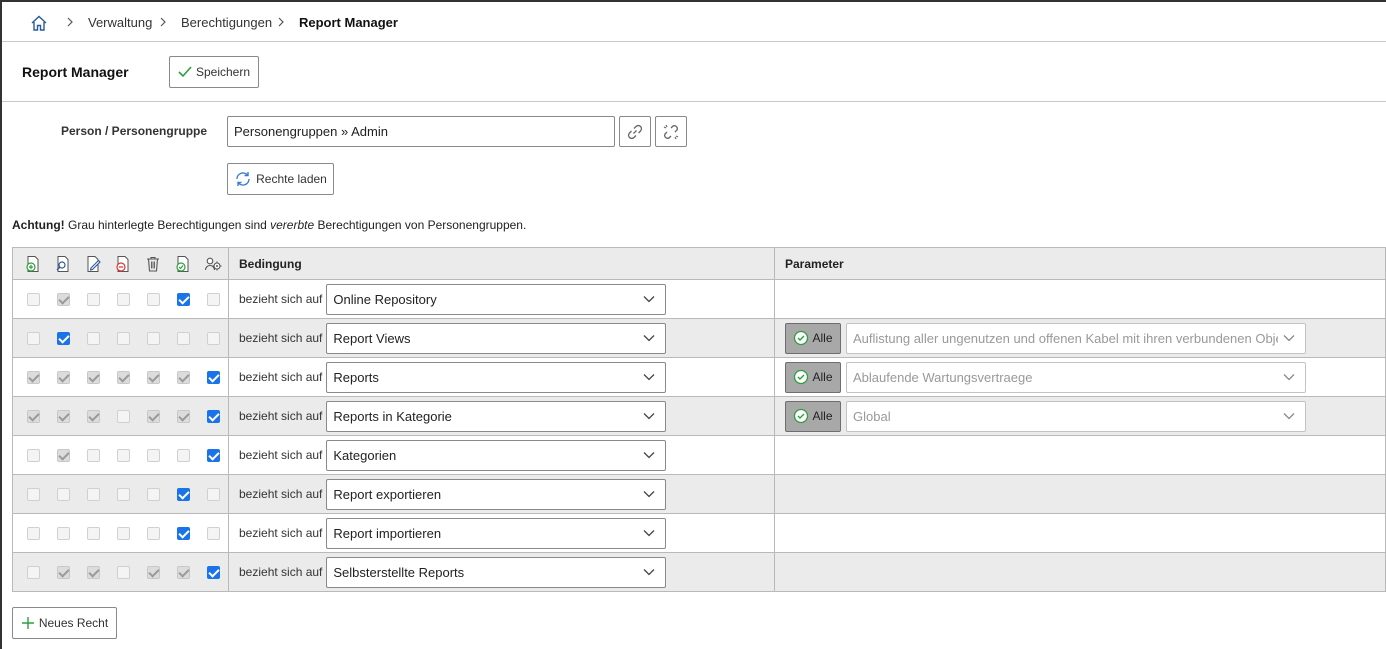  Describe the element at coordinates (421, 131) in the screenshot. I see `person-input` at that location.